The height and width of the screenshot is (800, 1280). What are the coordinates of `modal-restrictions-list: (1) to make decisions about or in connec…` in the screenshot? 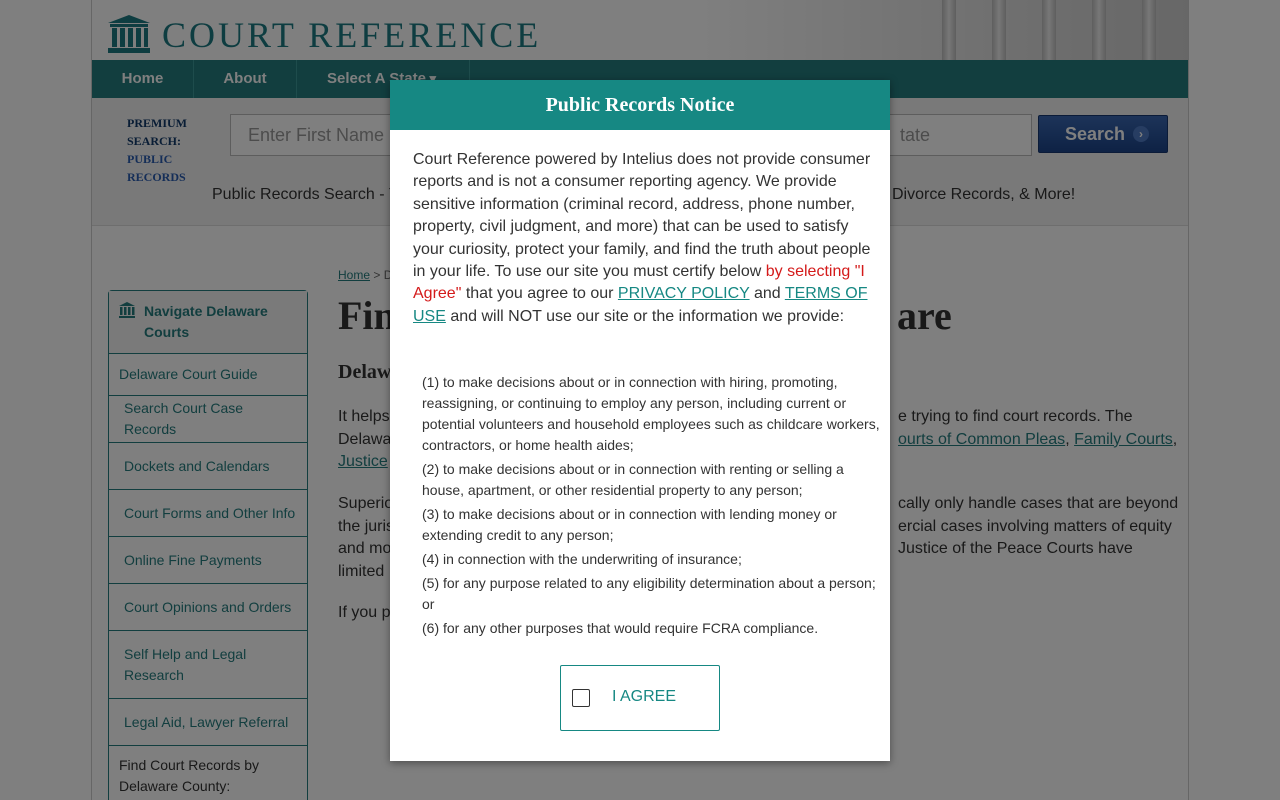 It's located at (652, 507).